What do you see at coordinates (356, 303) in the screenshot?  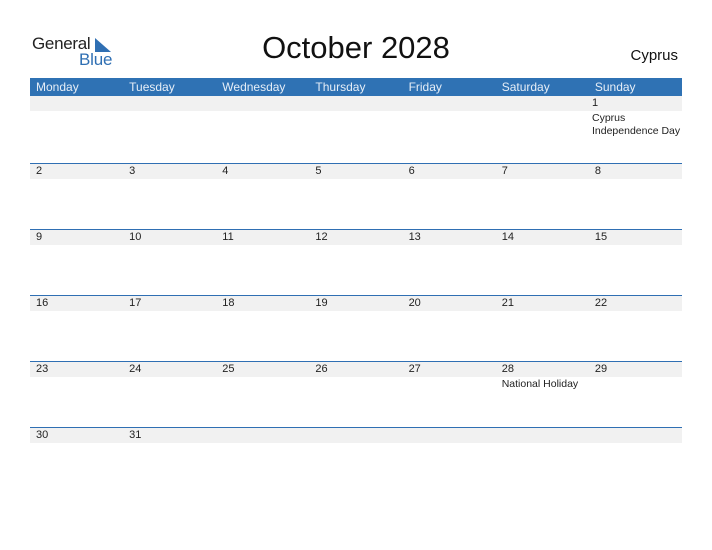 I see `day-number: 19` at bounding box center [356, 303].